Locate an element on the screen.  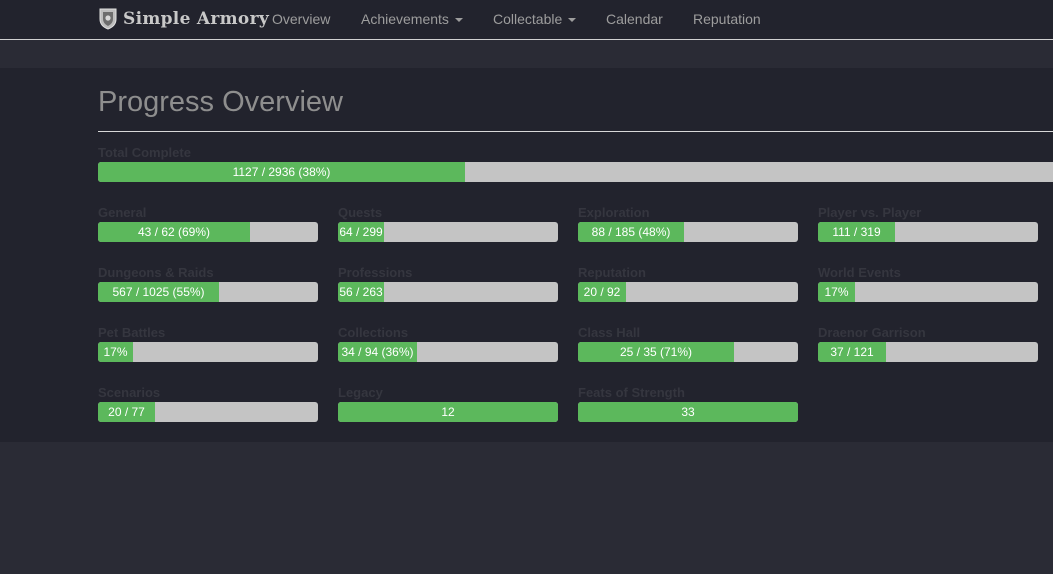
category-progress-text: 12 is located at coordinates (448, 412).